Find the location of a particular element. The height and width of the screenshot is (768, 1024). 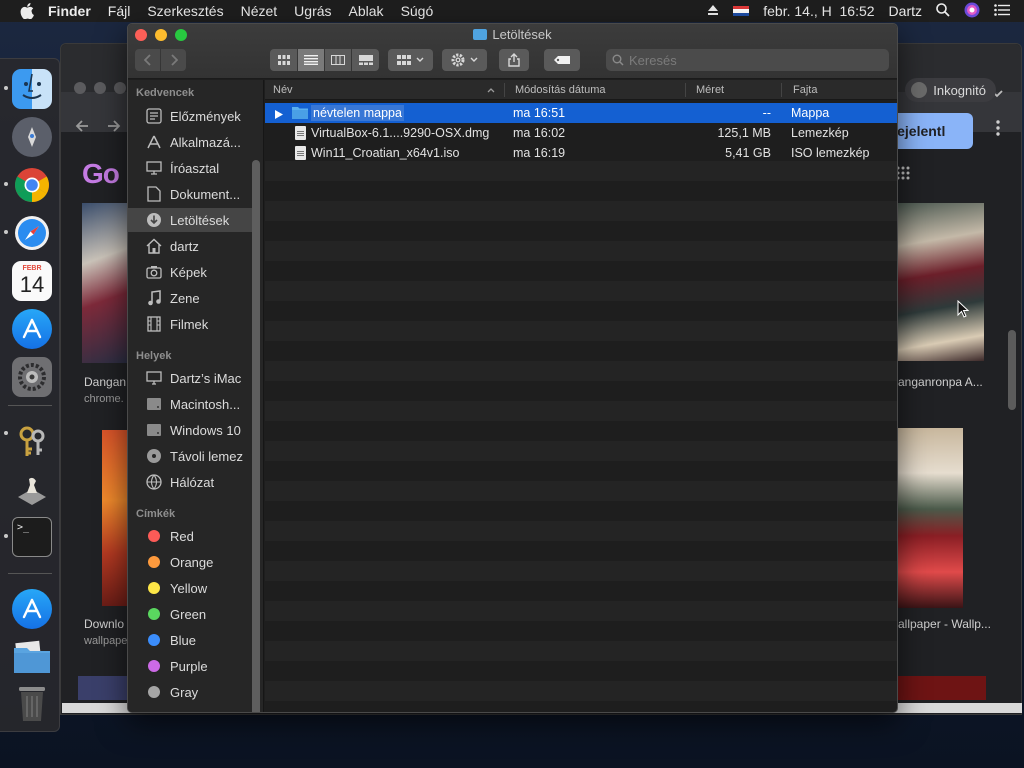

search-input is located at coordinates (749, 60).